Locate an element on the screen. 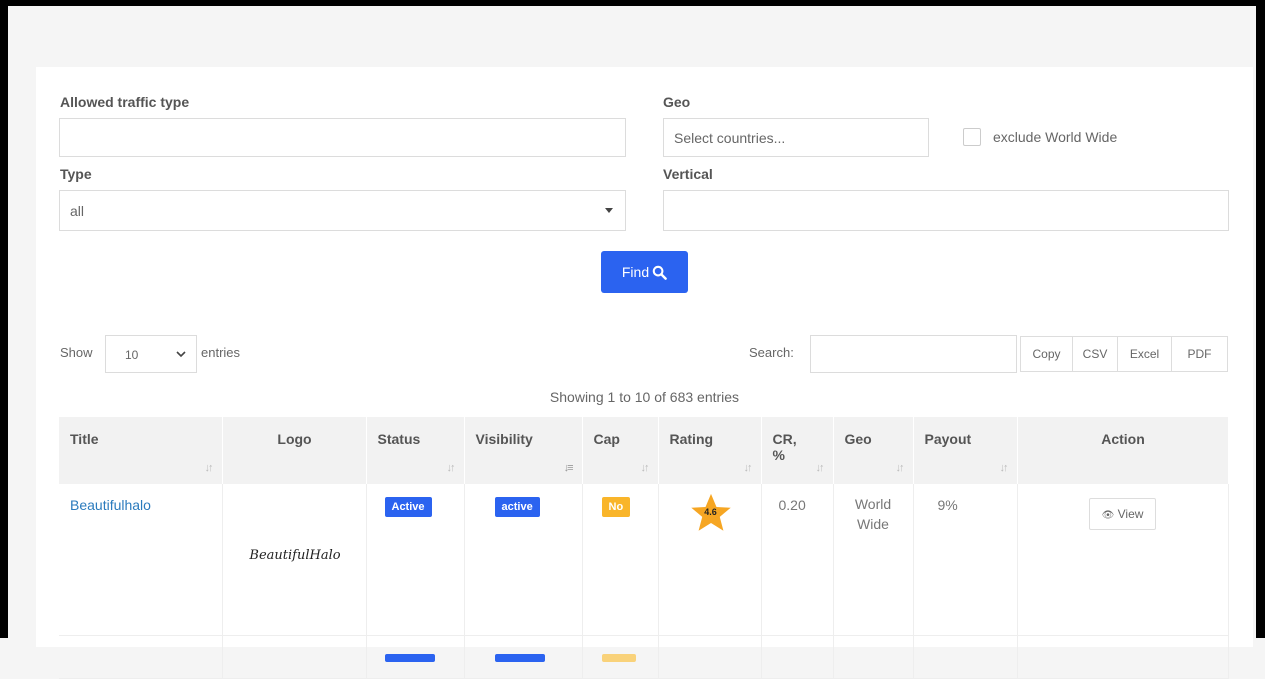  col-logo: Logo is located at coordinates (294, 450).